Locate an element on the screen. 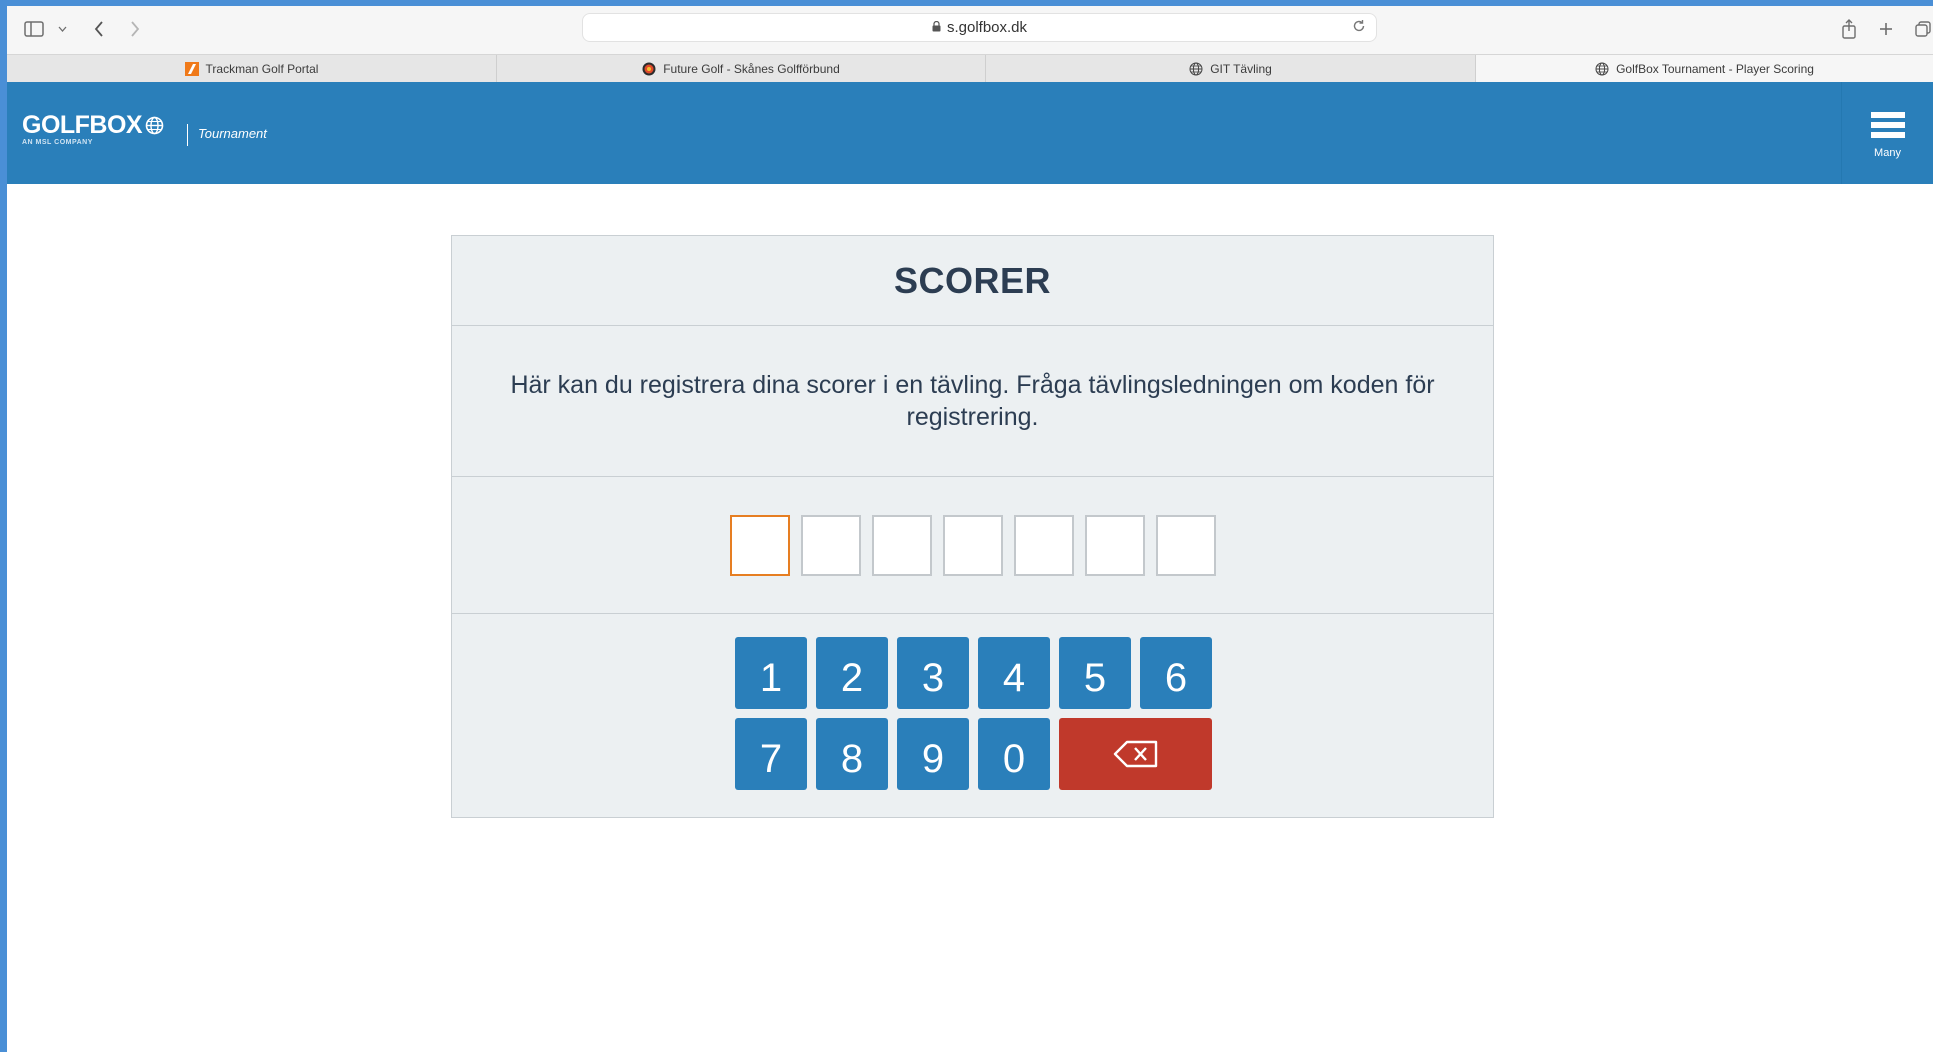 The height and width of the screenshot is (1052, 1933). backspace-button is located at coordinates (1135, 754).